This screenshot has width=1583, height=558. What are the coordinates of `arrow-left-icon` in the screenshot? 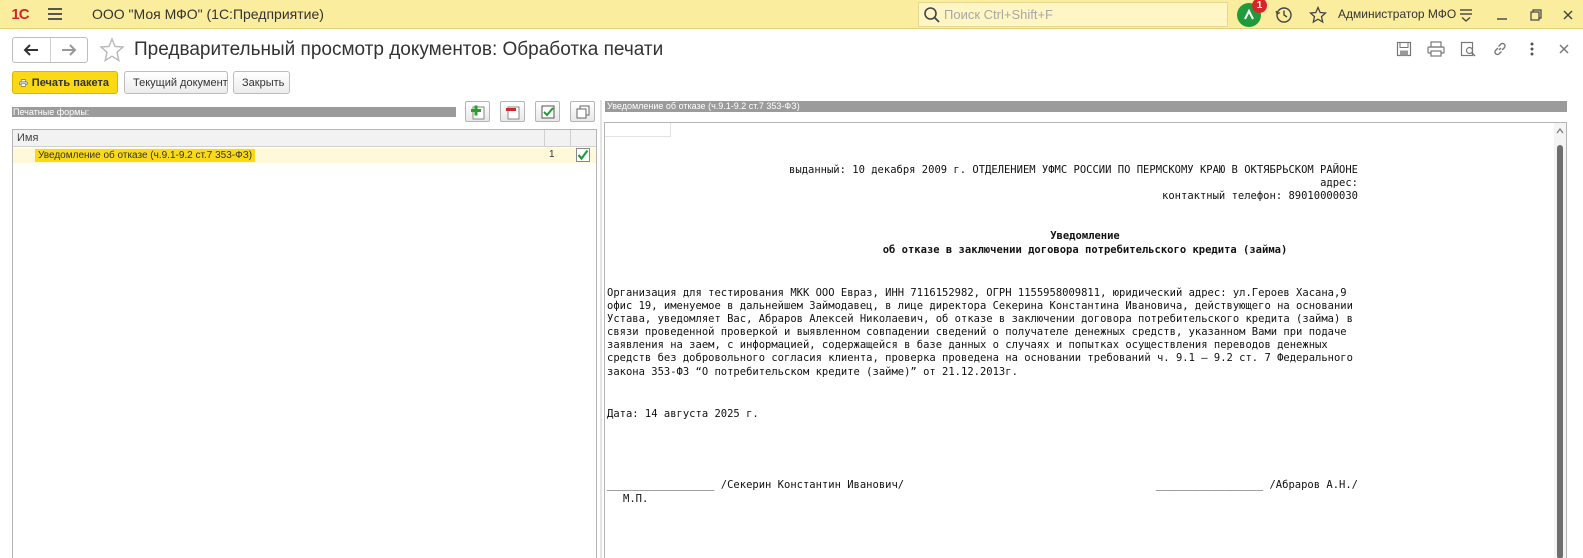 It's located at (31, 50).